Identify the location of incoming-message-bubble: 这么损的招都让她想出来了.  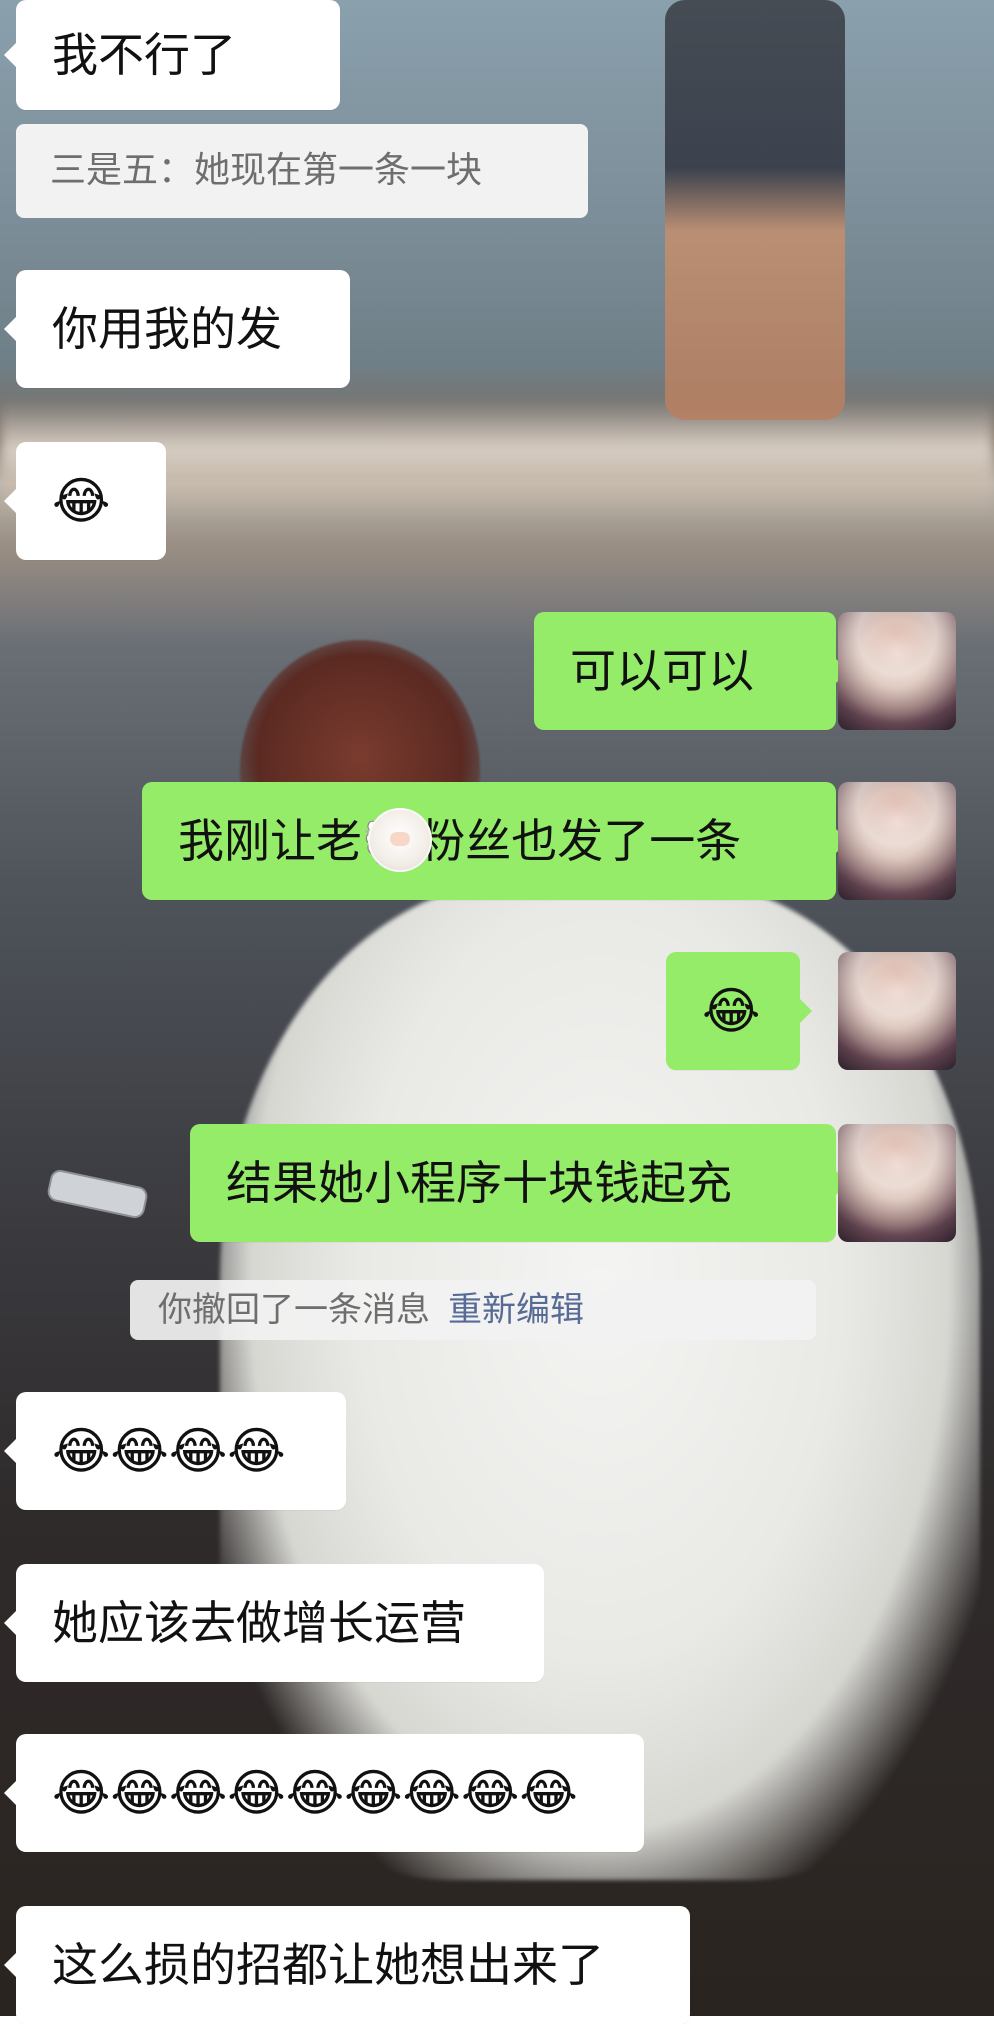
(353, 1965).